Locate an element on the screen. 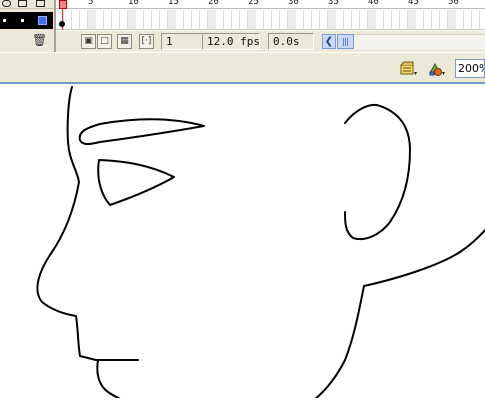 The image size is (485, 402). scrollbar-track is located at coordinates (419, 41).